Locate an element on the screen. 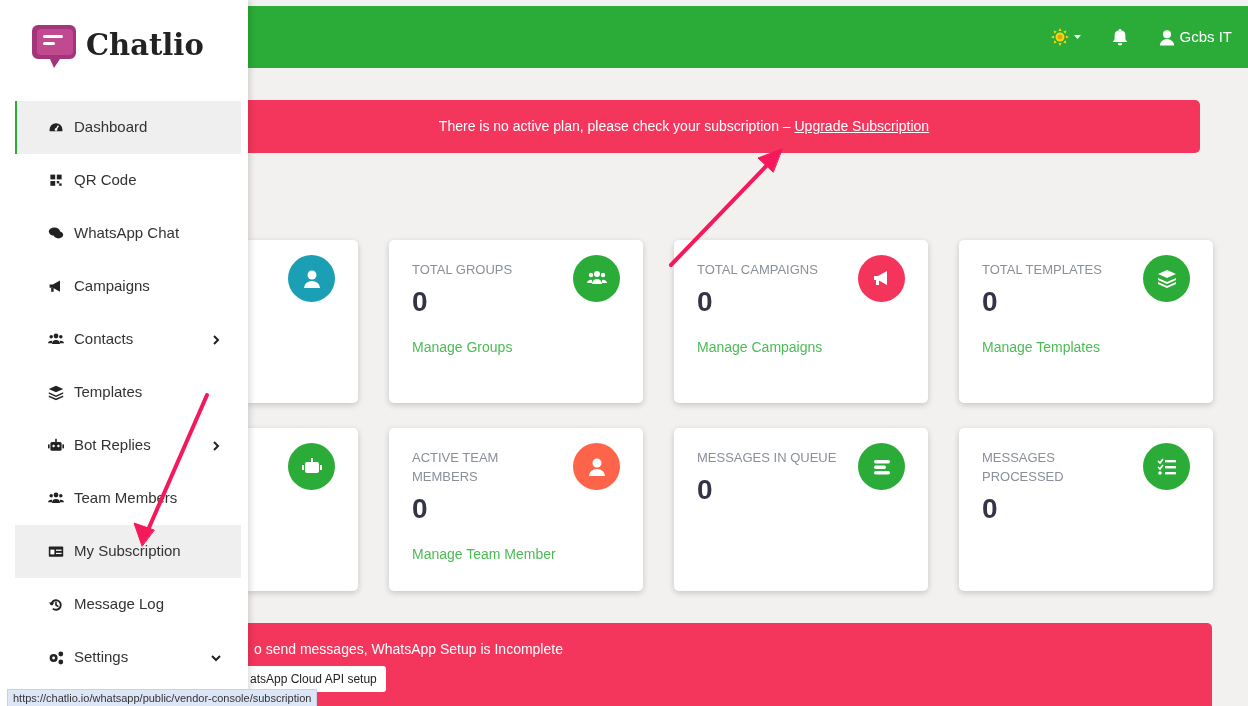  history-icon is located at coordinates (56, 604).